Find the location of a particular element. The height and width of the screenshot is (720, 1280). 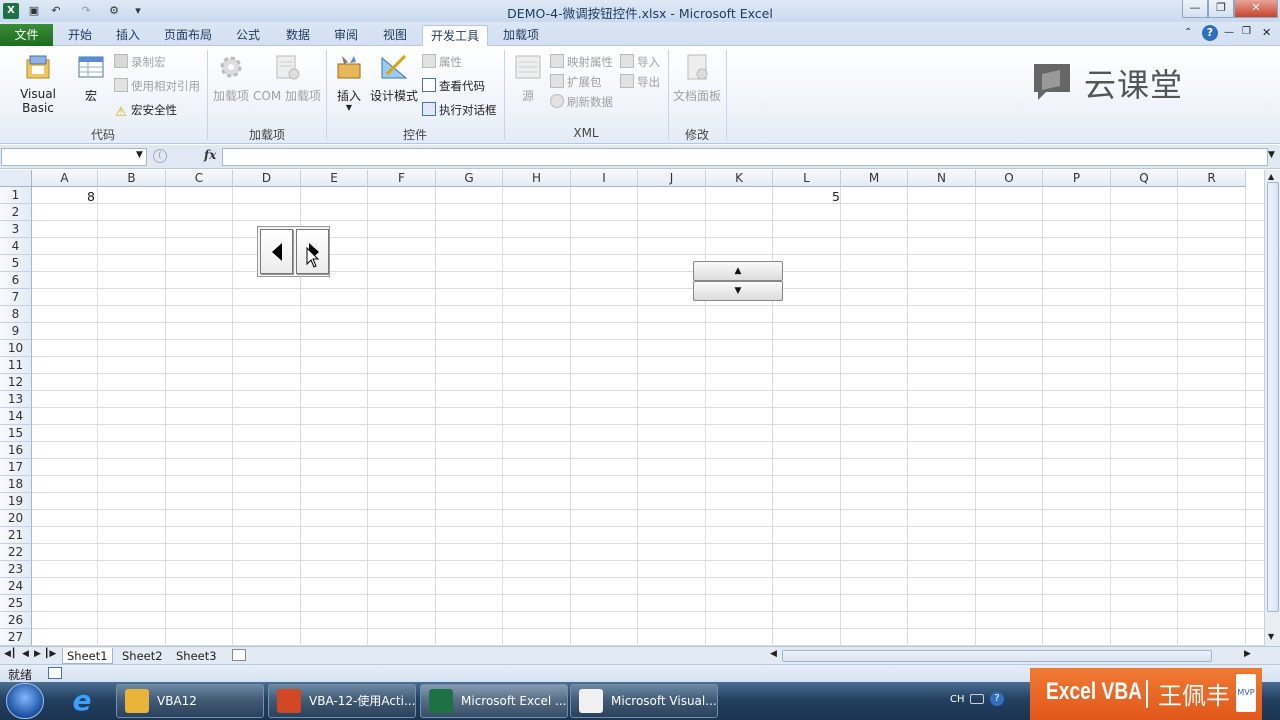

sheet-nav-next-icon: ▶ is located at coordinates (37, 654).